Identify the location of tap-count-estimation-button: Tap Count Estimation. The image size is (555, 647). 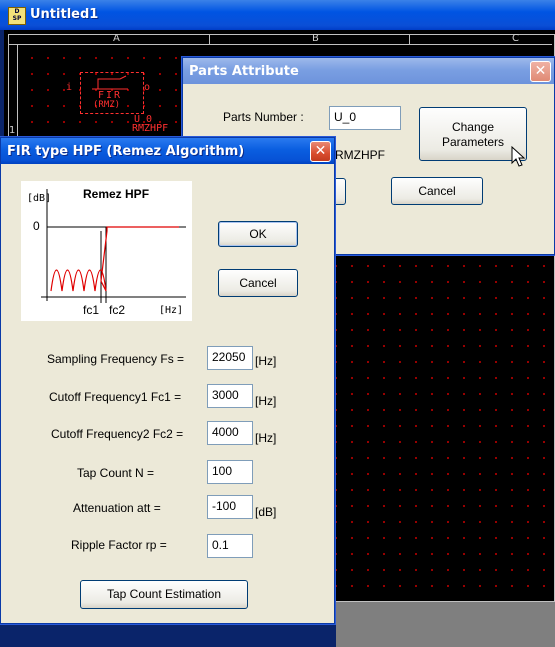
(164, 594).